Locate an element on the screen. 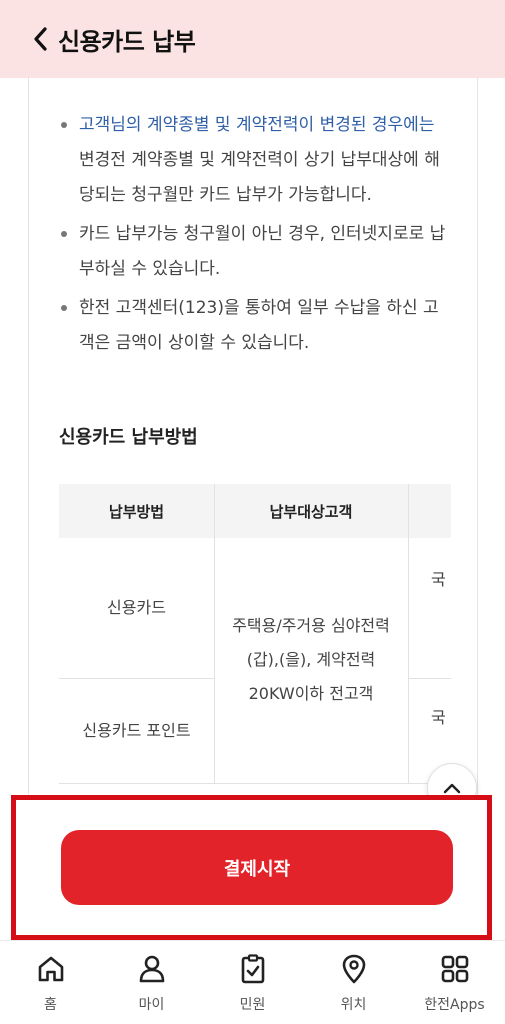 The height and width of the screenshot is (1024, 505). tab-home: 홈 is located at coordinates (50, 982).